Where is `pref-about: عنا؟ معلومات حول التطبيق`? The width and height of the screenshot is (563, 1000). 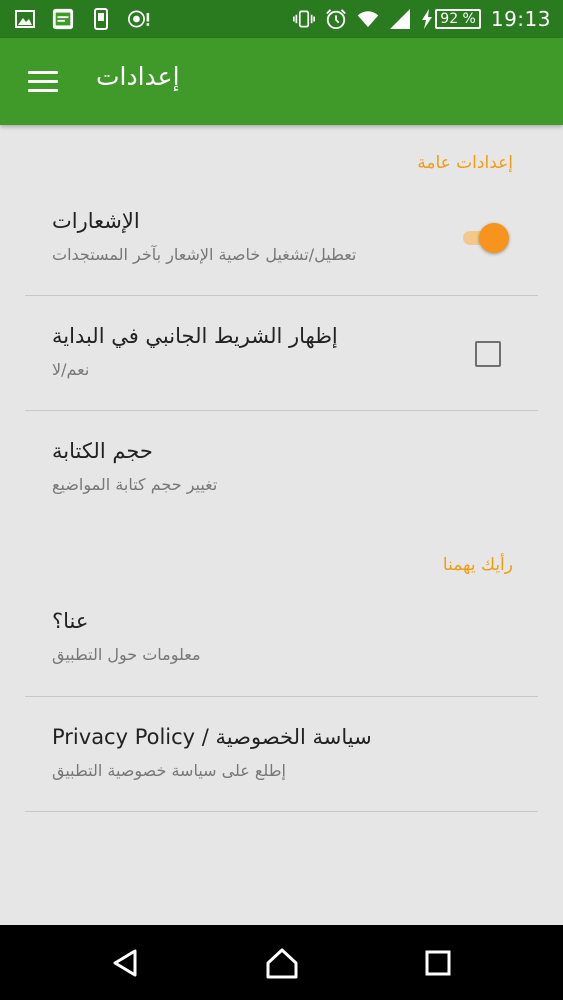
pref-about: عنا؟ معلومات حول التطبيق is located at coordinates (281, 645).